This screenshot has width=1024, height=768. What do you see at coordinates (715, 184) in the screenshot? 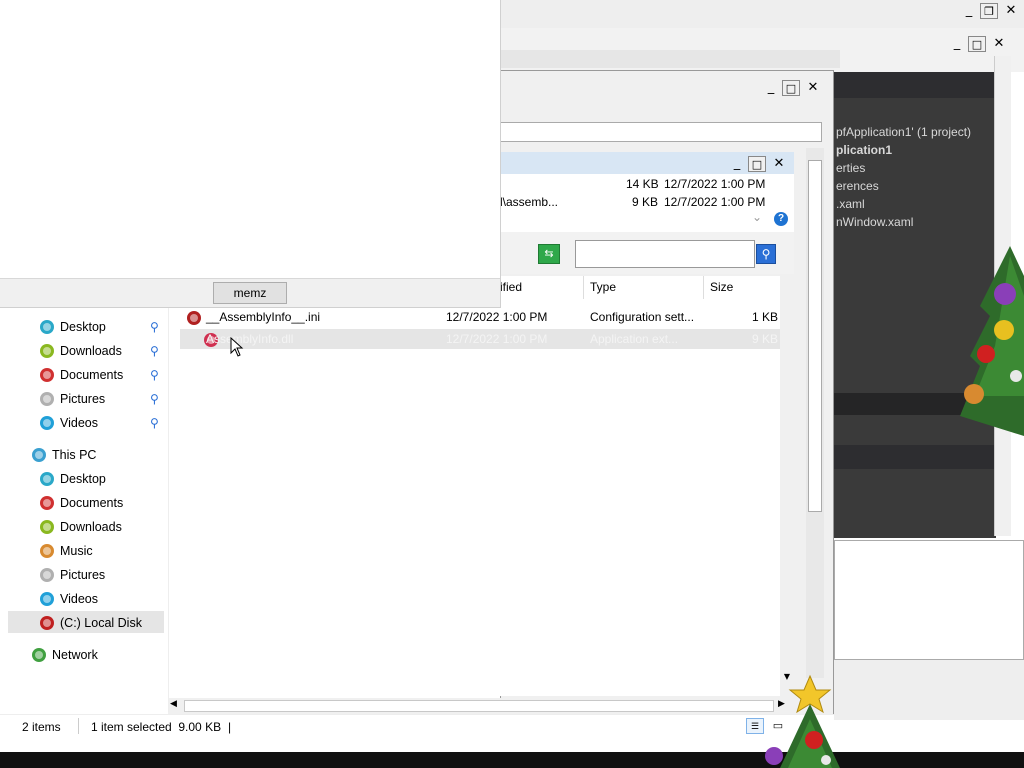
I see `recent-row-0-modified: 12/7/2022 1:00 PM` at bounding box center [715, 184].